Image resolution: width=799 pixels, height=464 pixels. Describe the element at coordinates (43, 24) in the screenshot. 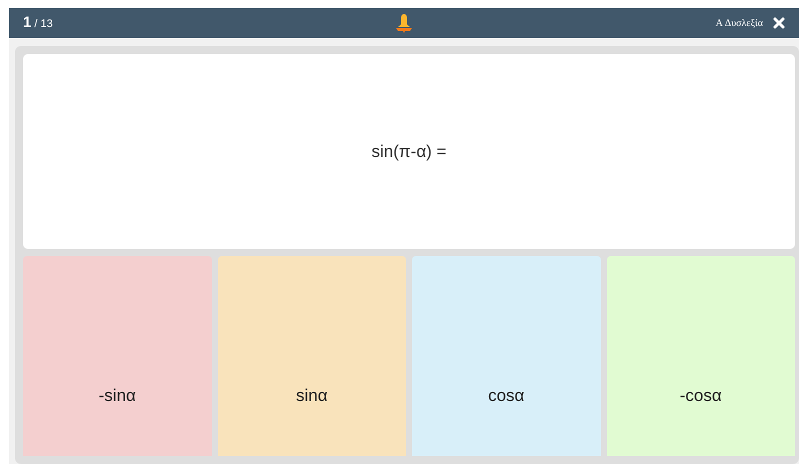

I see `question-total: / 13` at that location.